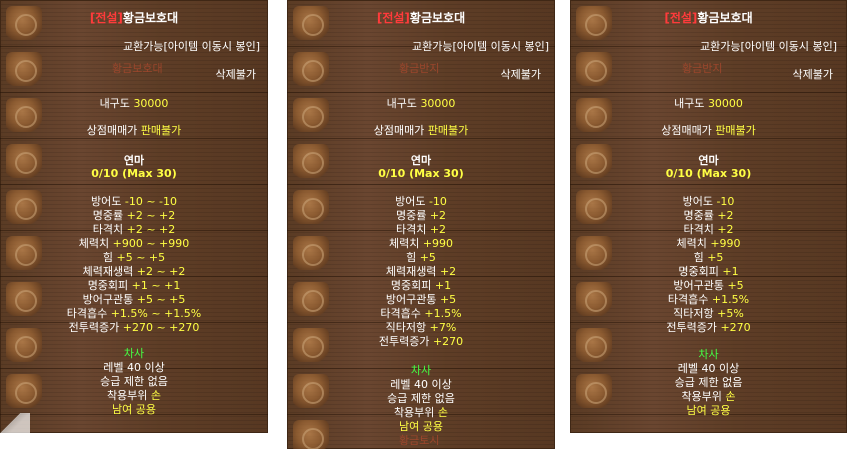  I want to click on stat-row: 명중률 +2 ~ +2, so click(134, 215).